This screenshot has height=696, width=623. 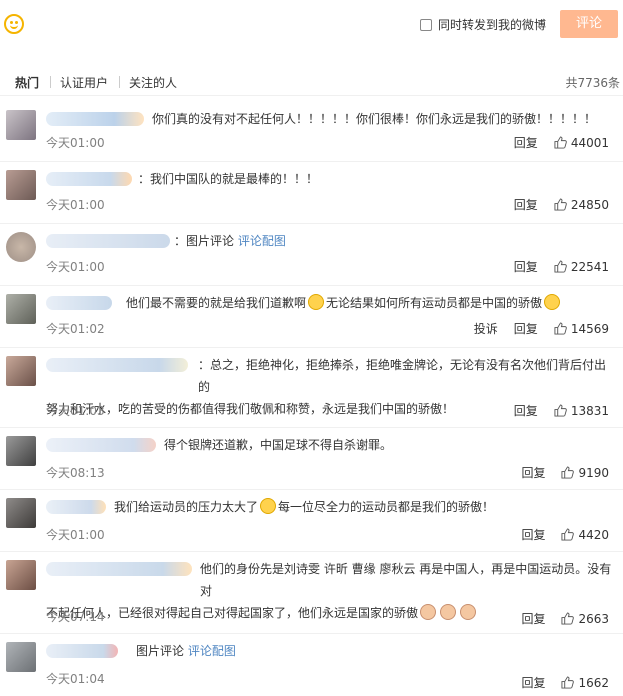 What do you see at coordinates (75, 329) in the screenshot?
I see `comment-time: 今天01:02` at bounding box center [75, 329].